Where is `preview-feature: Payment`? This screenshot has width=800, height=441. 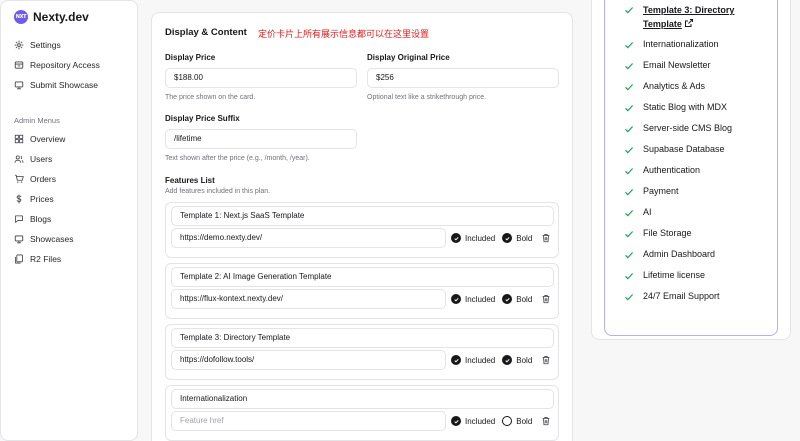 preview-feature: Payment is located at coordinates (651, 191).